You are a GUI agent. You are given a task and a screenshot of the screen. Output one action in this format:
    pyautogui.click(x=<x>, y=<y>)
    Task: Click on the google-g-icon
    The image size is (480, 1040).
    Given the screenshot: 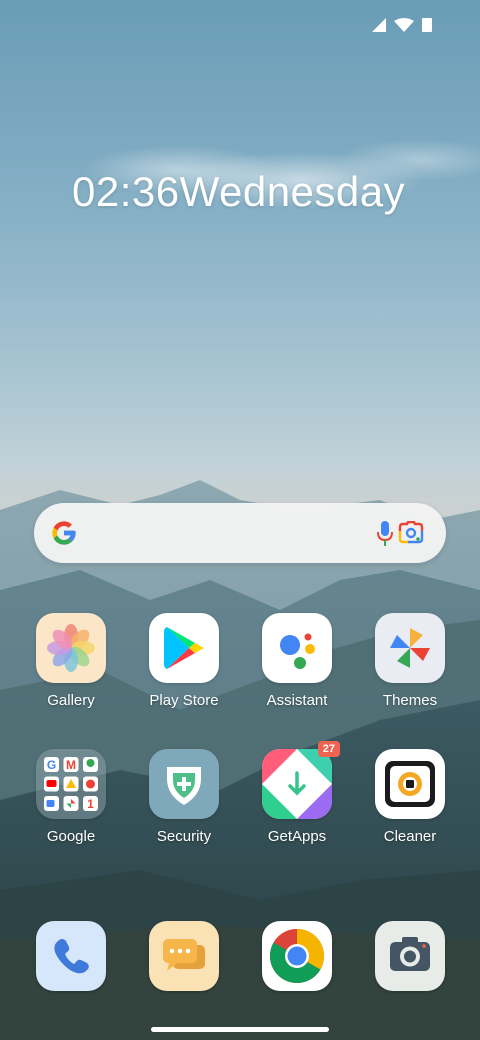 What is the action you would take?
    pyautogui.click(x=64, y=533)
    